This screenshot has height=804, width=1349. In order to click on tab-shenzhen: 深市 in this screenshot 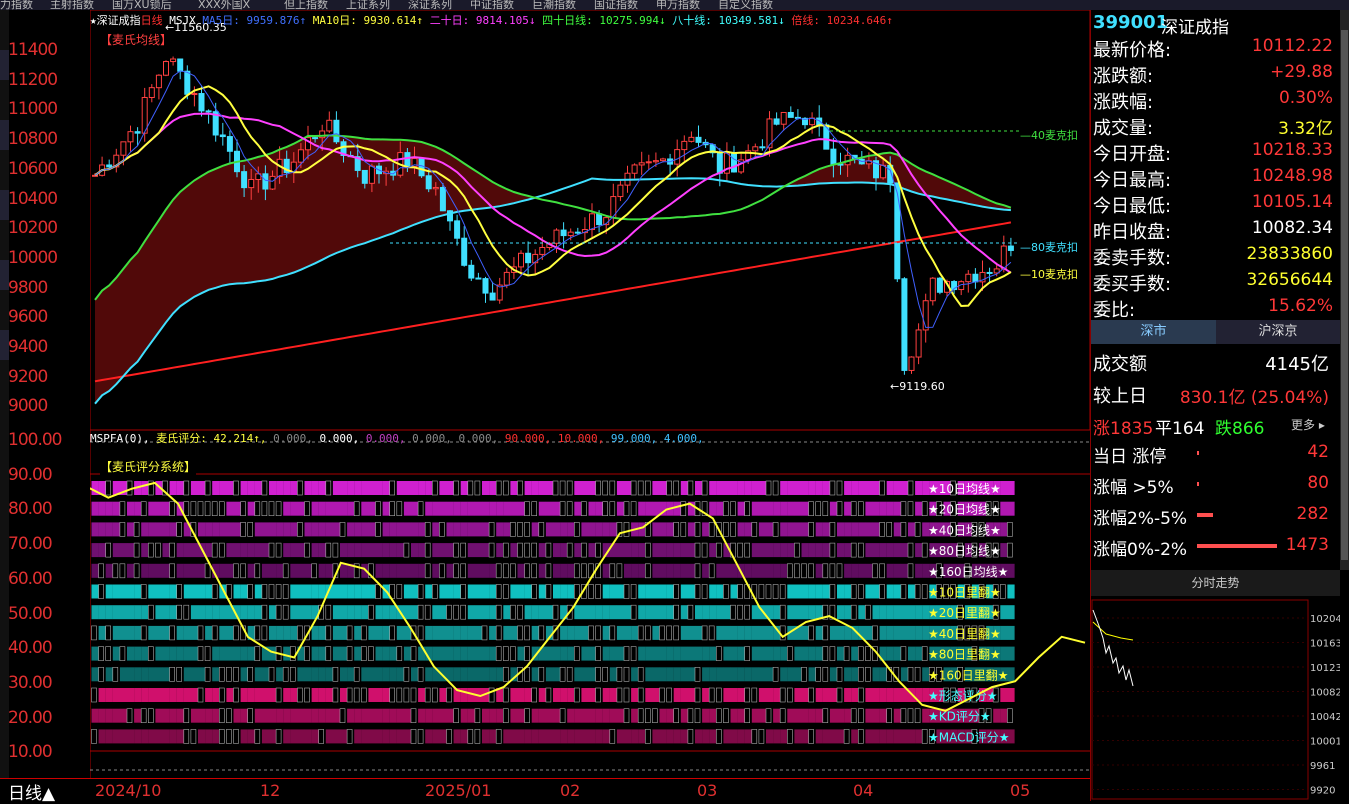, I will do `click(1153, 332)`.